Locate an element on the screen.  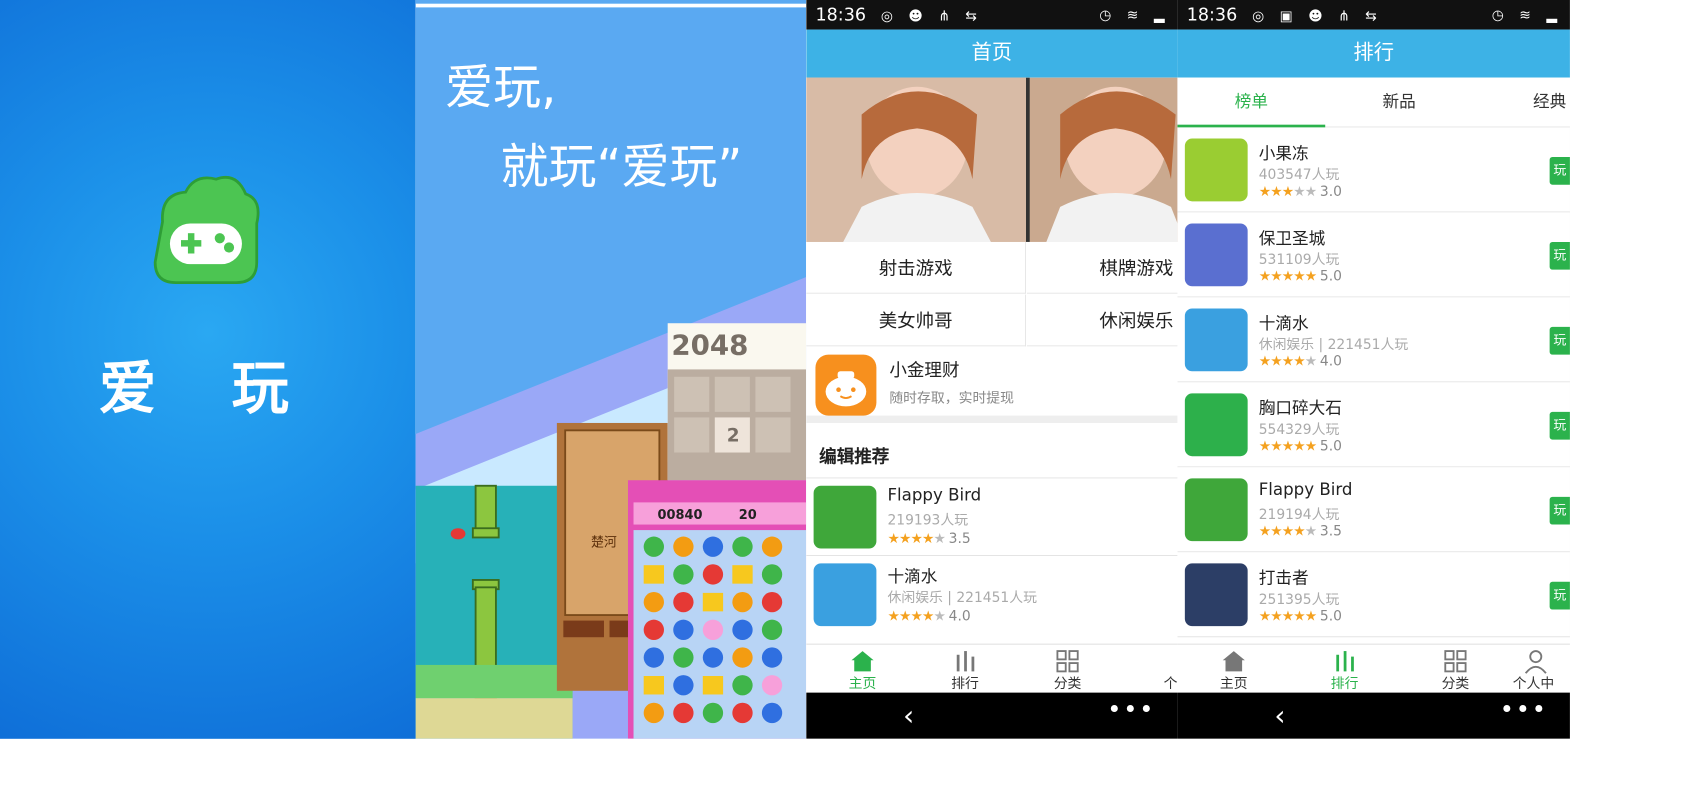
tab-label: 排行 is located at coordinates (1344, 683).